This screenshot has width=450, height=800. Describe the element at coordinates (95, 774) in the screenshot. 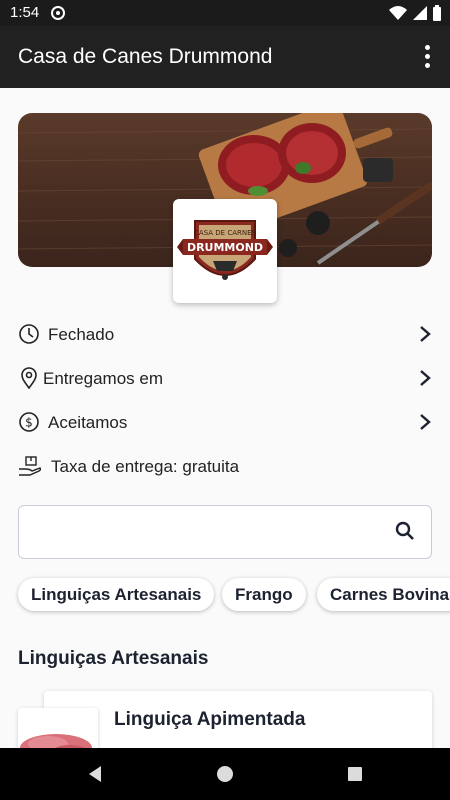

I see `back-icon` at that location.